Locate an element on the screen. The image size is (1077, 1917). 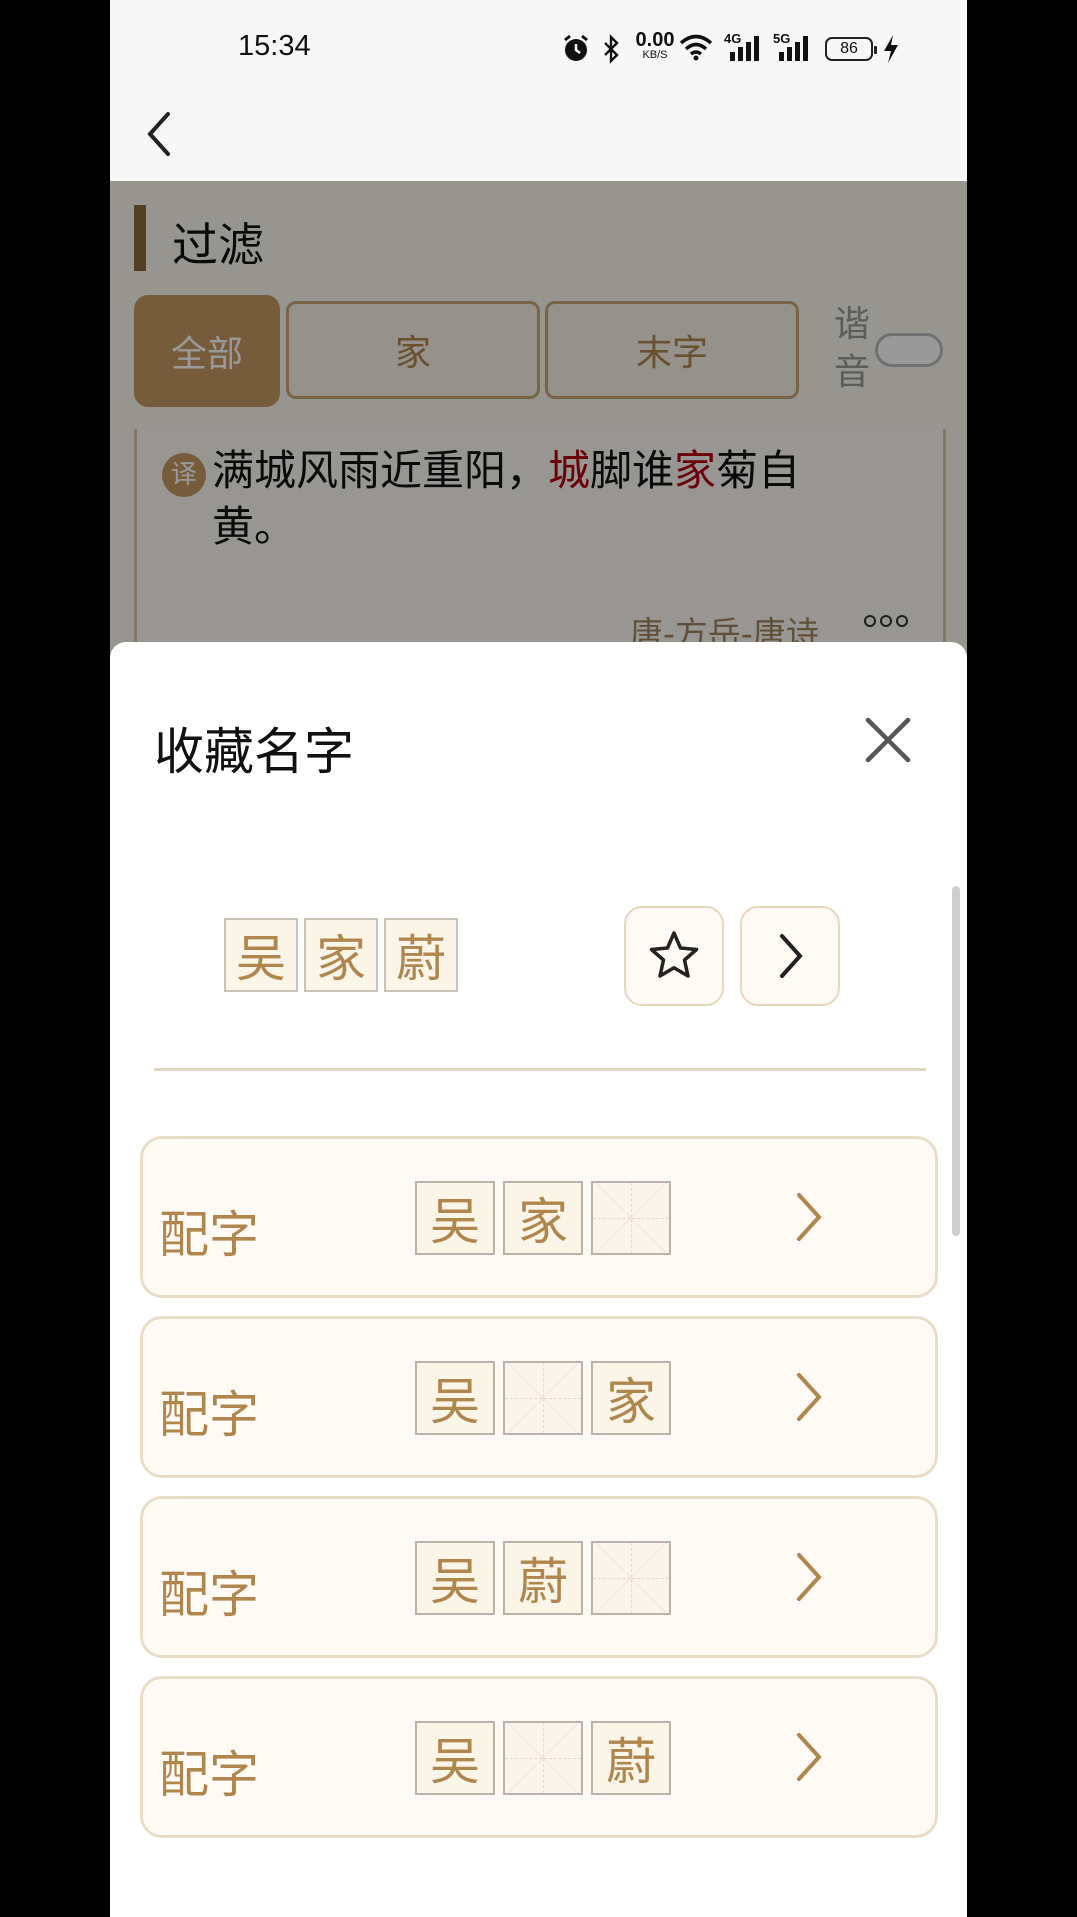
battery-indicator: 86 is located at coordinates (851, 49).